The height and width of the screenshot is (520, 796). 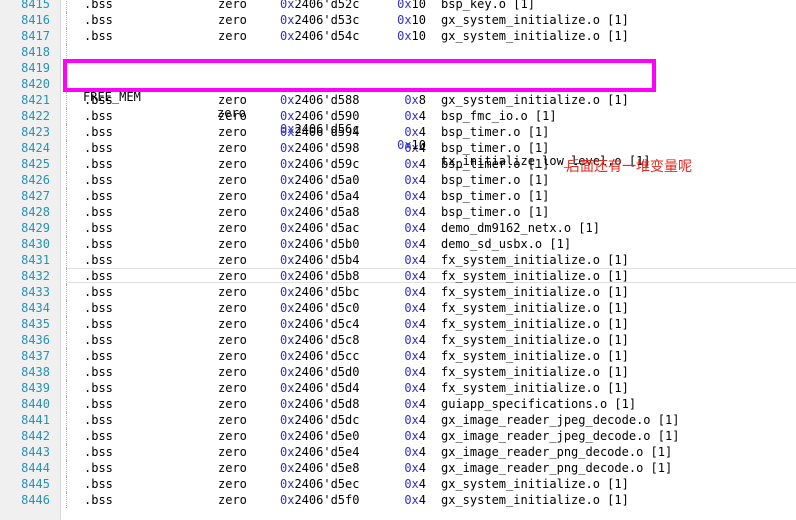 I want to click on line-number: 8429, so click(x=35, y=228).